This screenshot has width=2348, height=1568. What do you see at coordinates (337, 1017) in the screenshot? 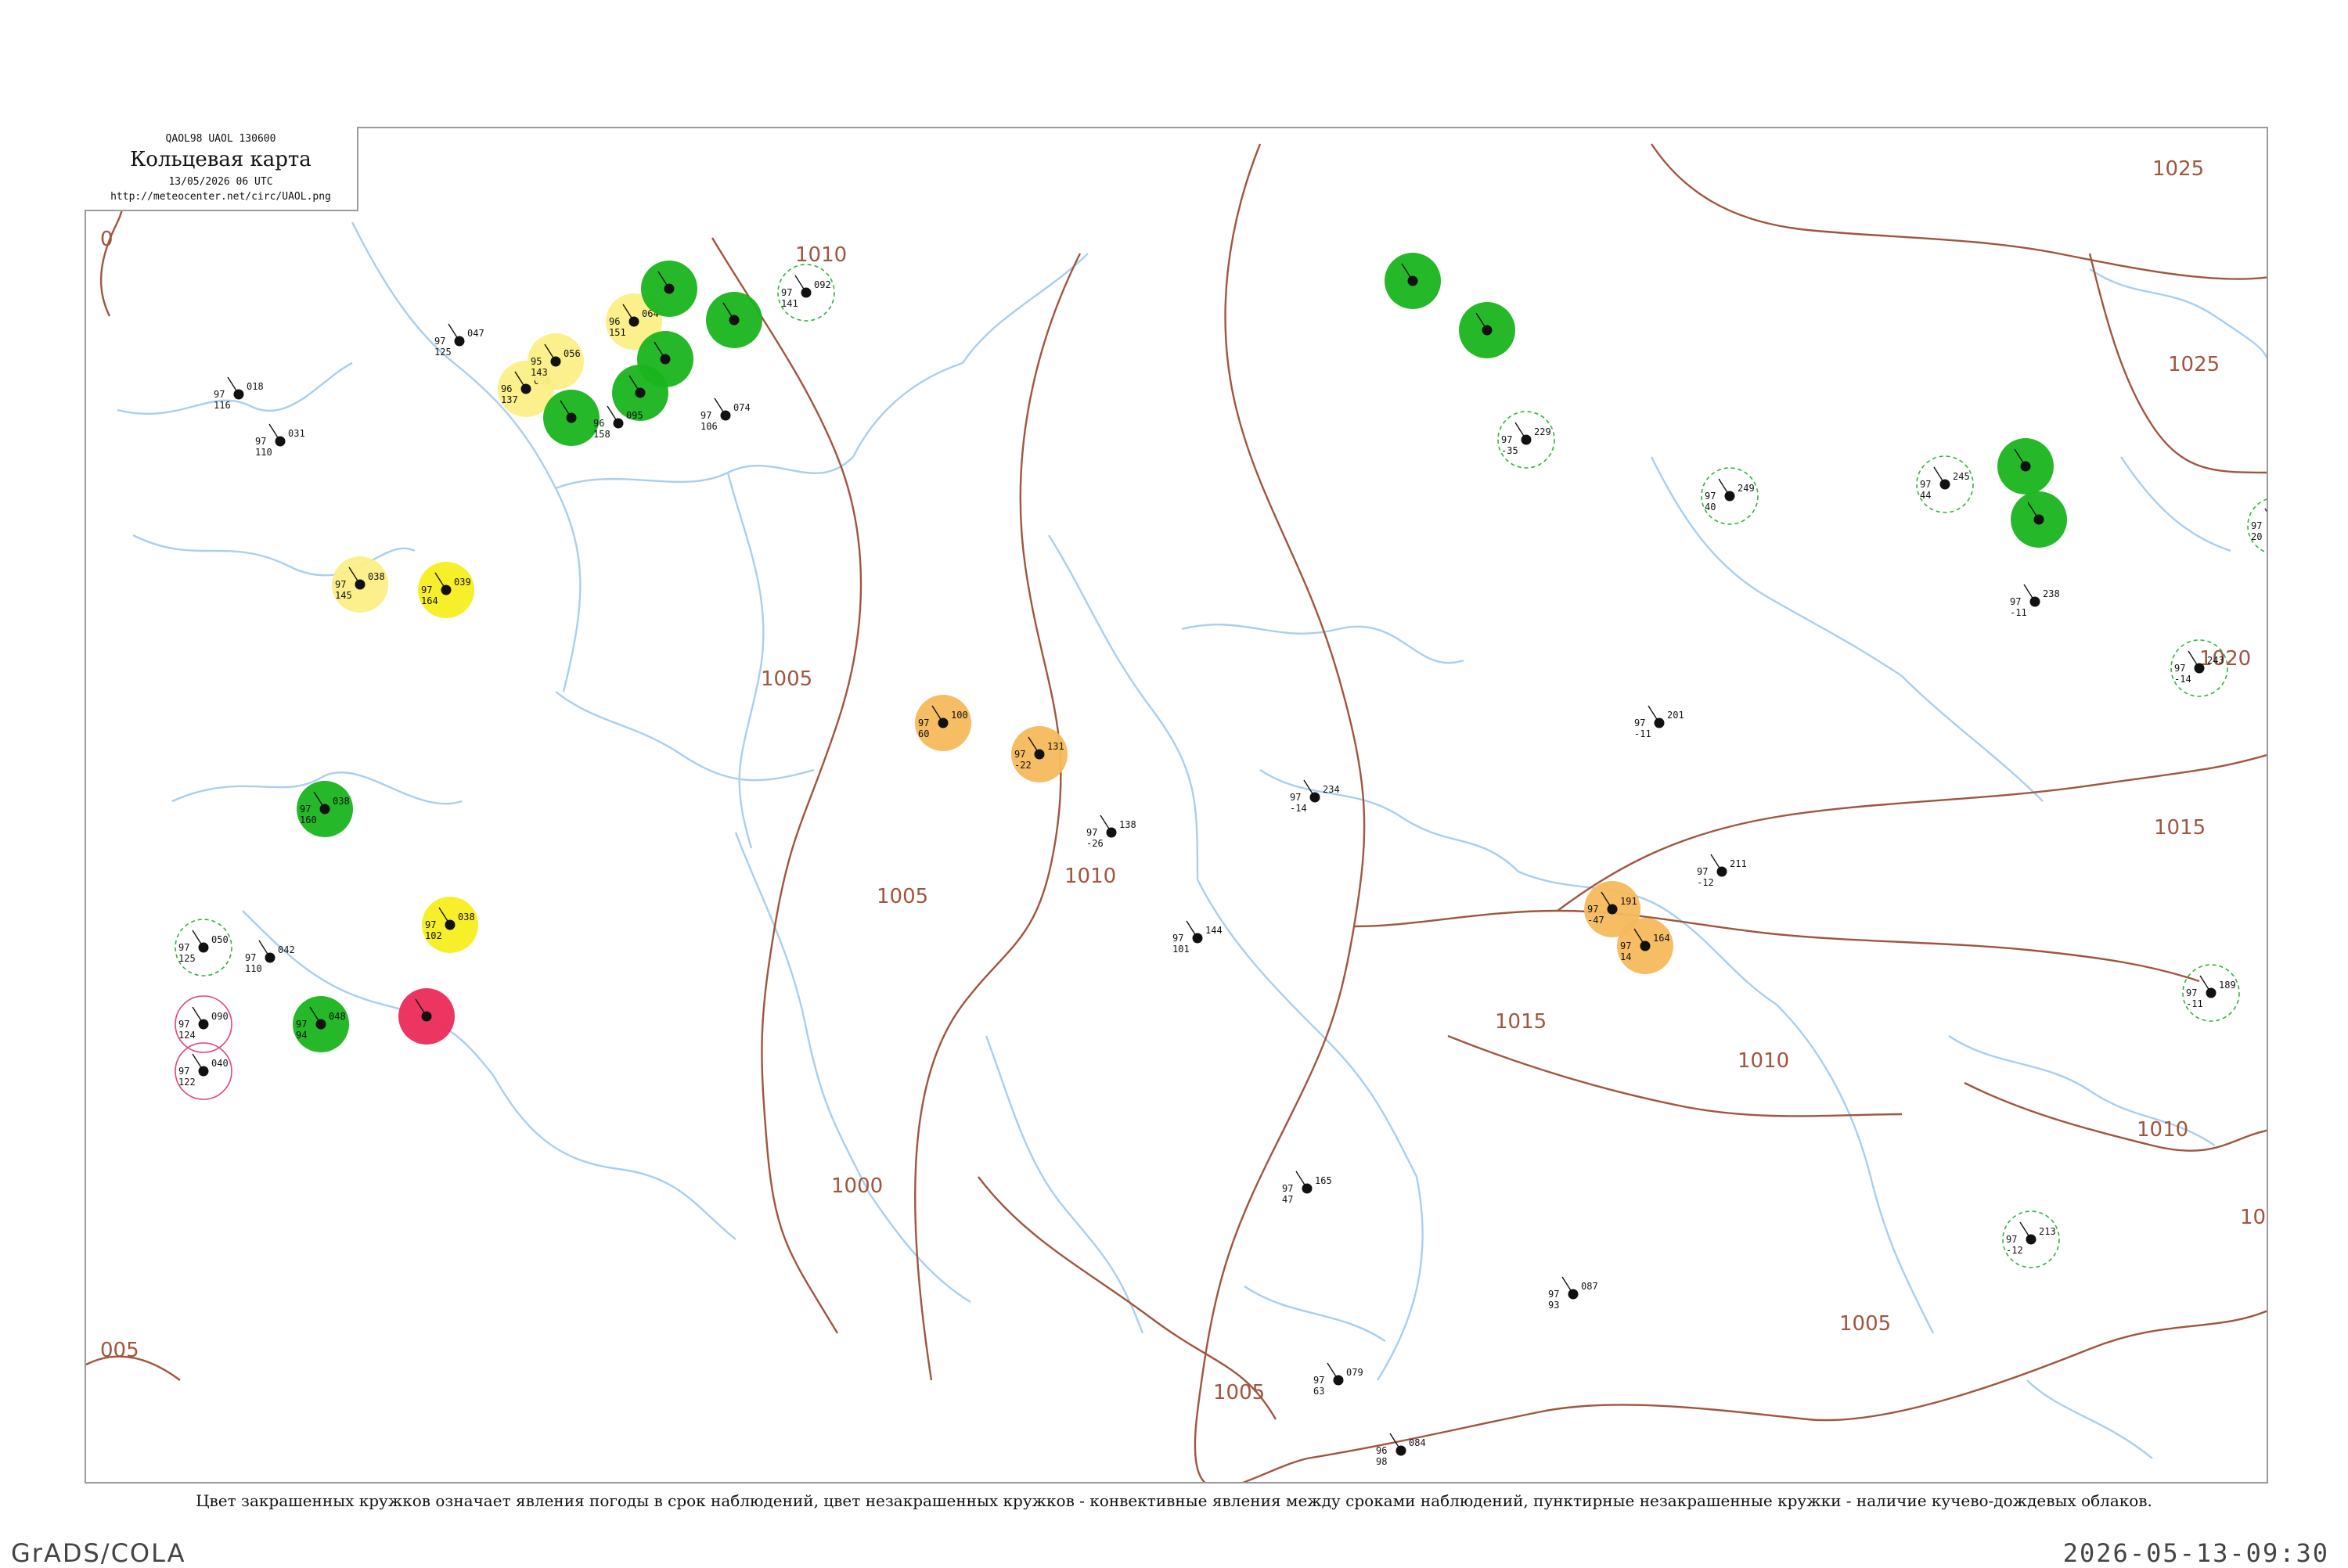
I see `station-pressure: 048` at bounding box center [337, 1017].